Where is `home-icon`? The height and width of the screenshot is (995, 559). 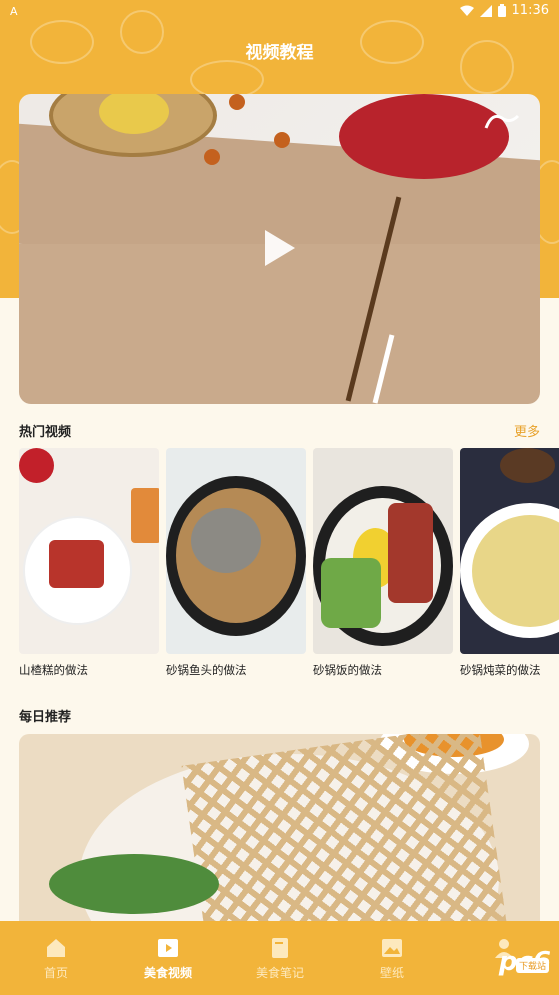 home-icon is located at coordinates (56, 948).